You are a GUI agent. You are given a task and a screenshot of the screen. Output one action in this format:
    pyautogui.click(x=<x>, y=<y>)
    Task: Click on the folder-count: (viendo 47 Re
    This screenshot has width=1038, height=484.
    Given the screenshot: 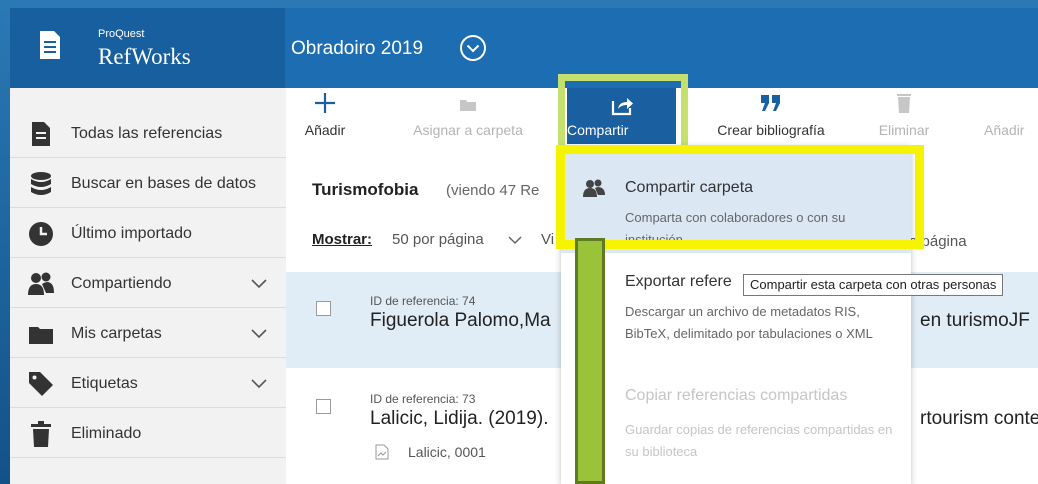 What is the action you would take?
    pyautogui.click(x=493, y=190)
    